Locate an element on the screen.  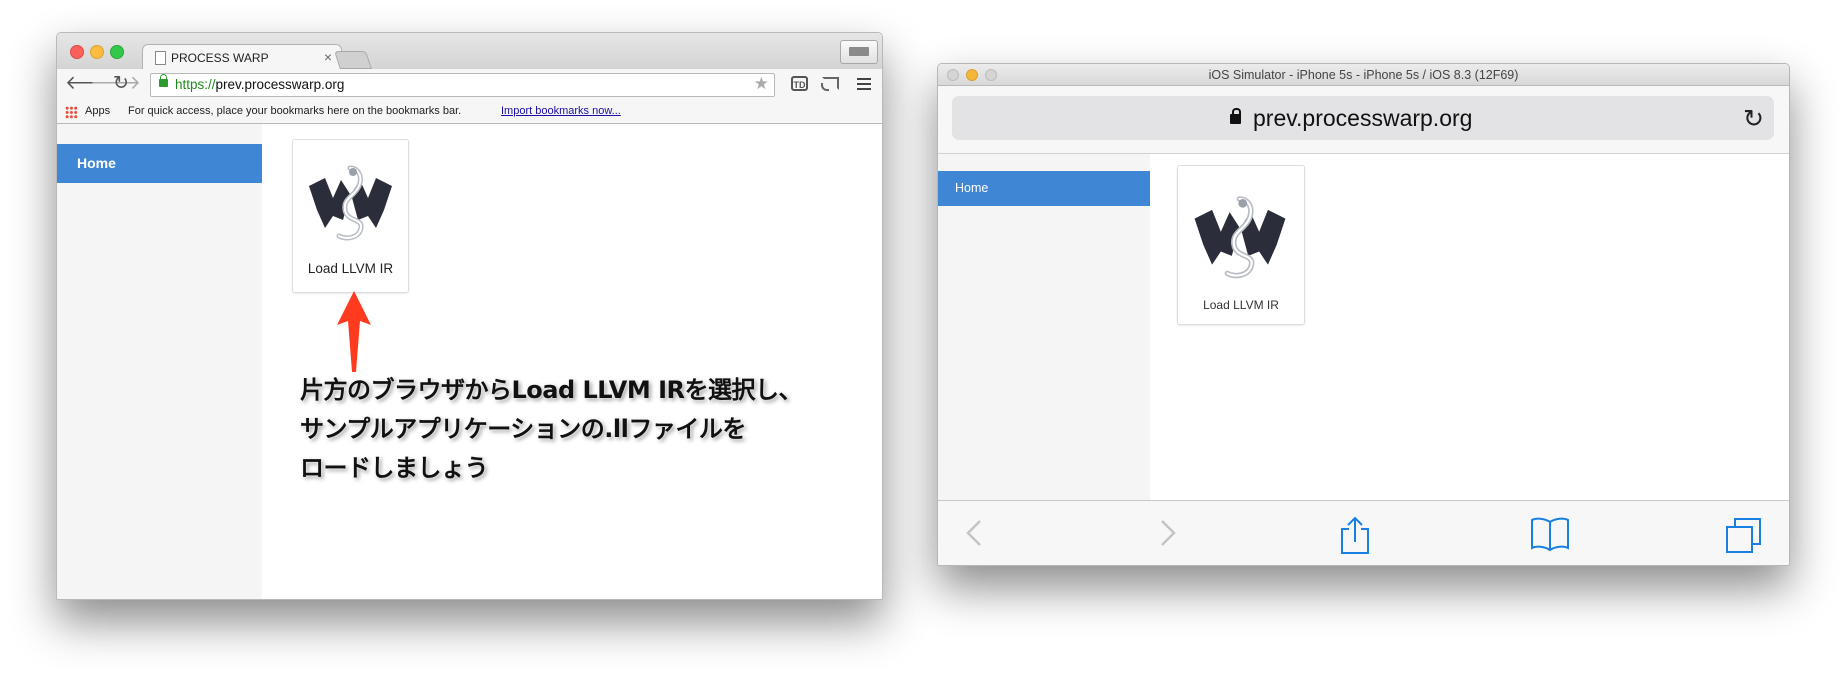
address-text: https://prev.processwarp.org is located at coordinates (259, 84).